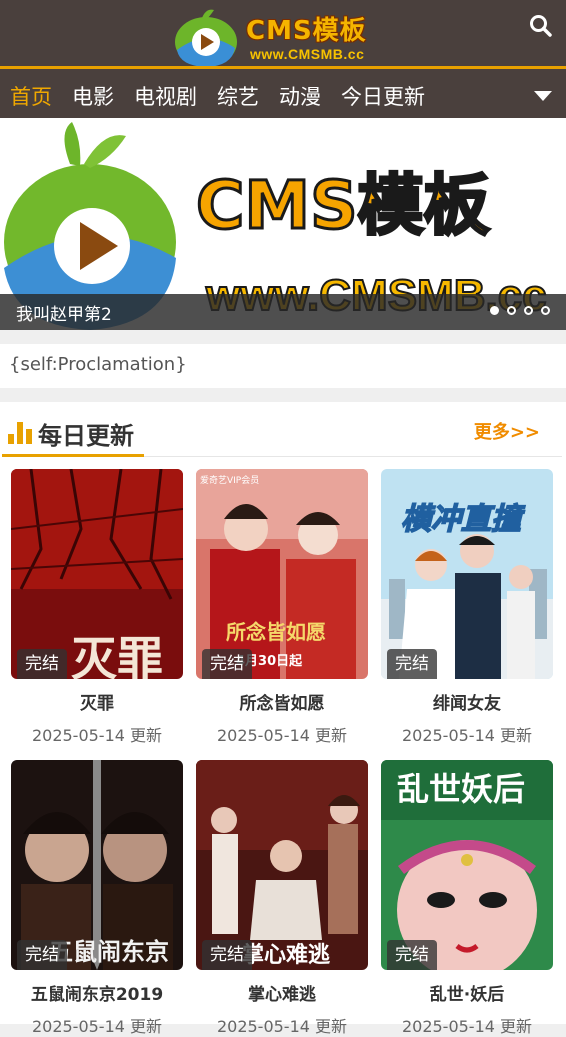 Image resolution: width=566 pixels, height=1037 pixels. Describe the element at coordinates (98, 364) in the screenshot. I see `proclamation-text: {self:Proclamation}` at that location.